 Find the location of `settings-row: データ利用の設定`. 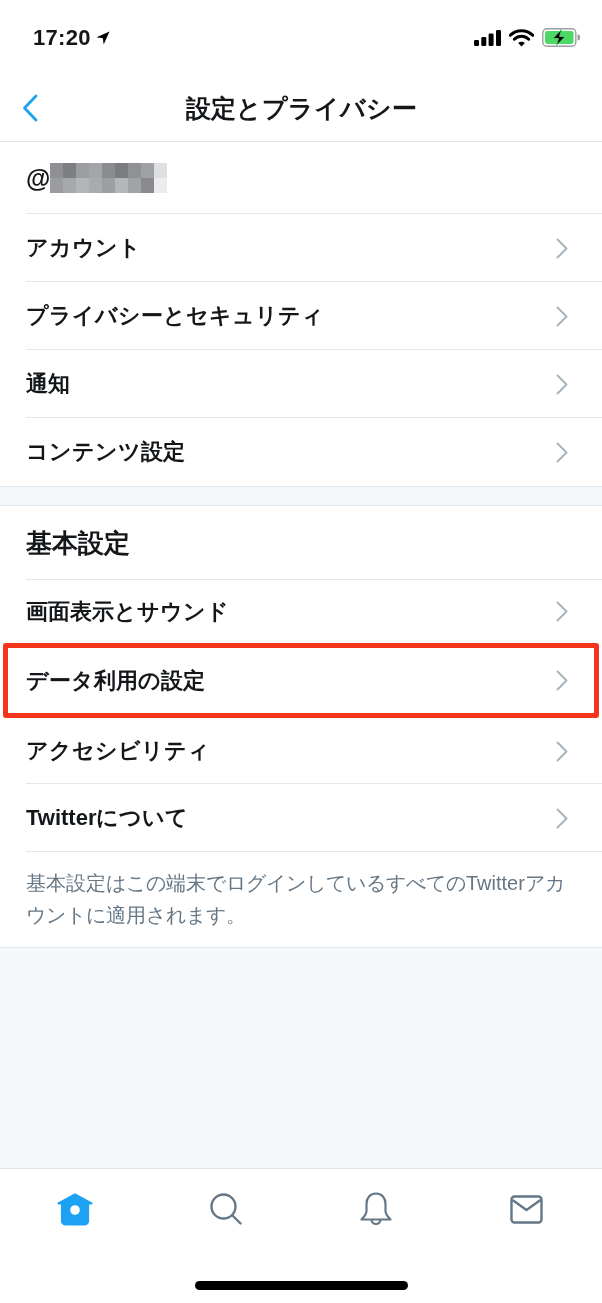

settings-row: データ利用の設定 is located at coordinates (301, 680).